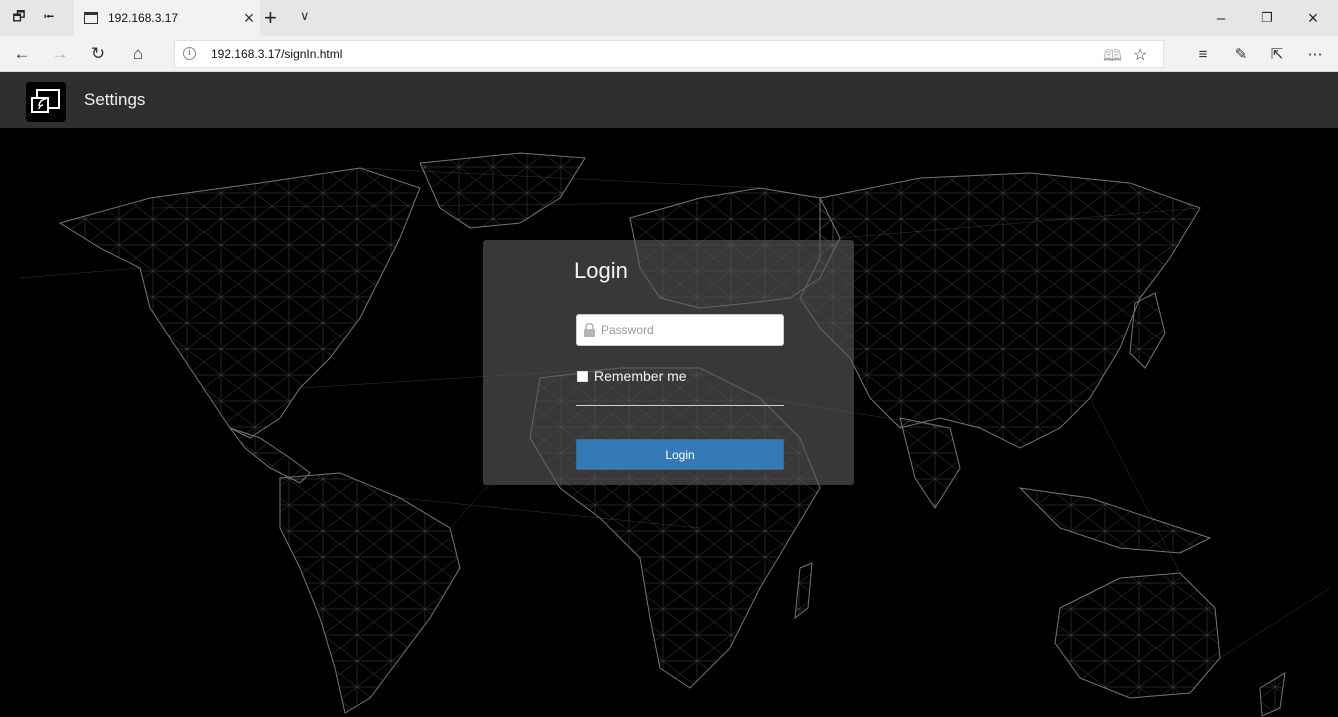 This screenshot has height=717, width=1338. I want to click on add-notes-icon: ✎, so click(1241, 54).